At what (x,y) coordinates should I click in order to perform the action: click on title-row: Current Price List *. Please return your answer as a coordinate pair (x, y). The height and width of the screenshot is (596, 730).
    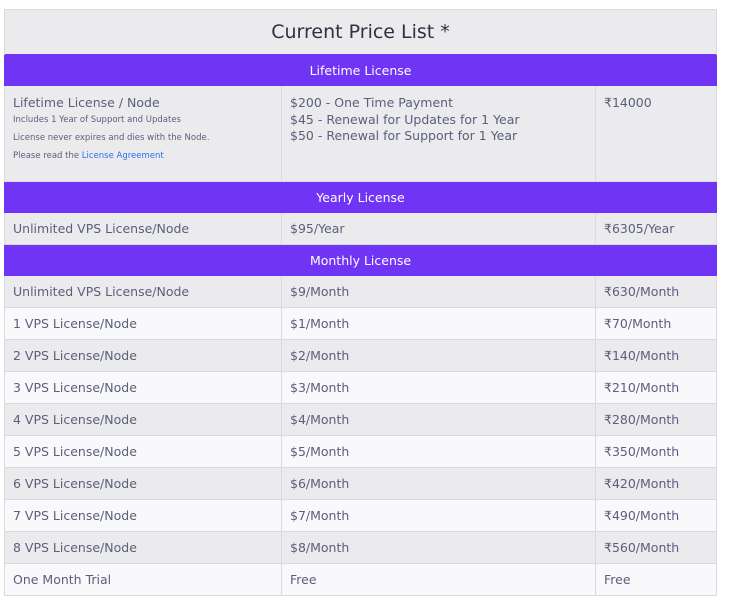
    Looking at the image, I should click on (360, 32).